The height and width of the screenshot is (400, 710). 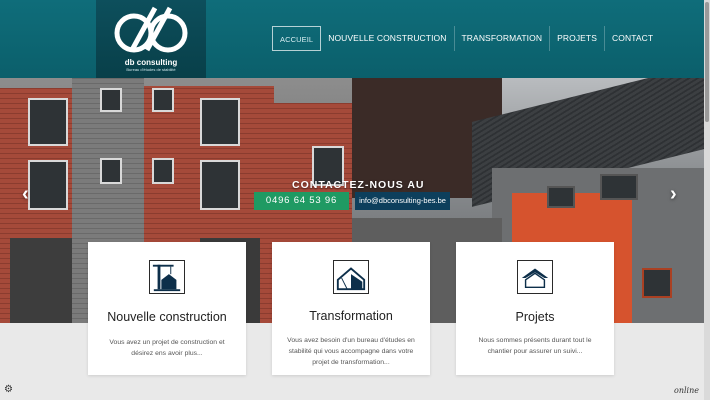 I want to click on nav-item-contact: CONTACT, so click(x=632, y=38).